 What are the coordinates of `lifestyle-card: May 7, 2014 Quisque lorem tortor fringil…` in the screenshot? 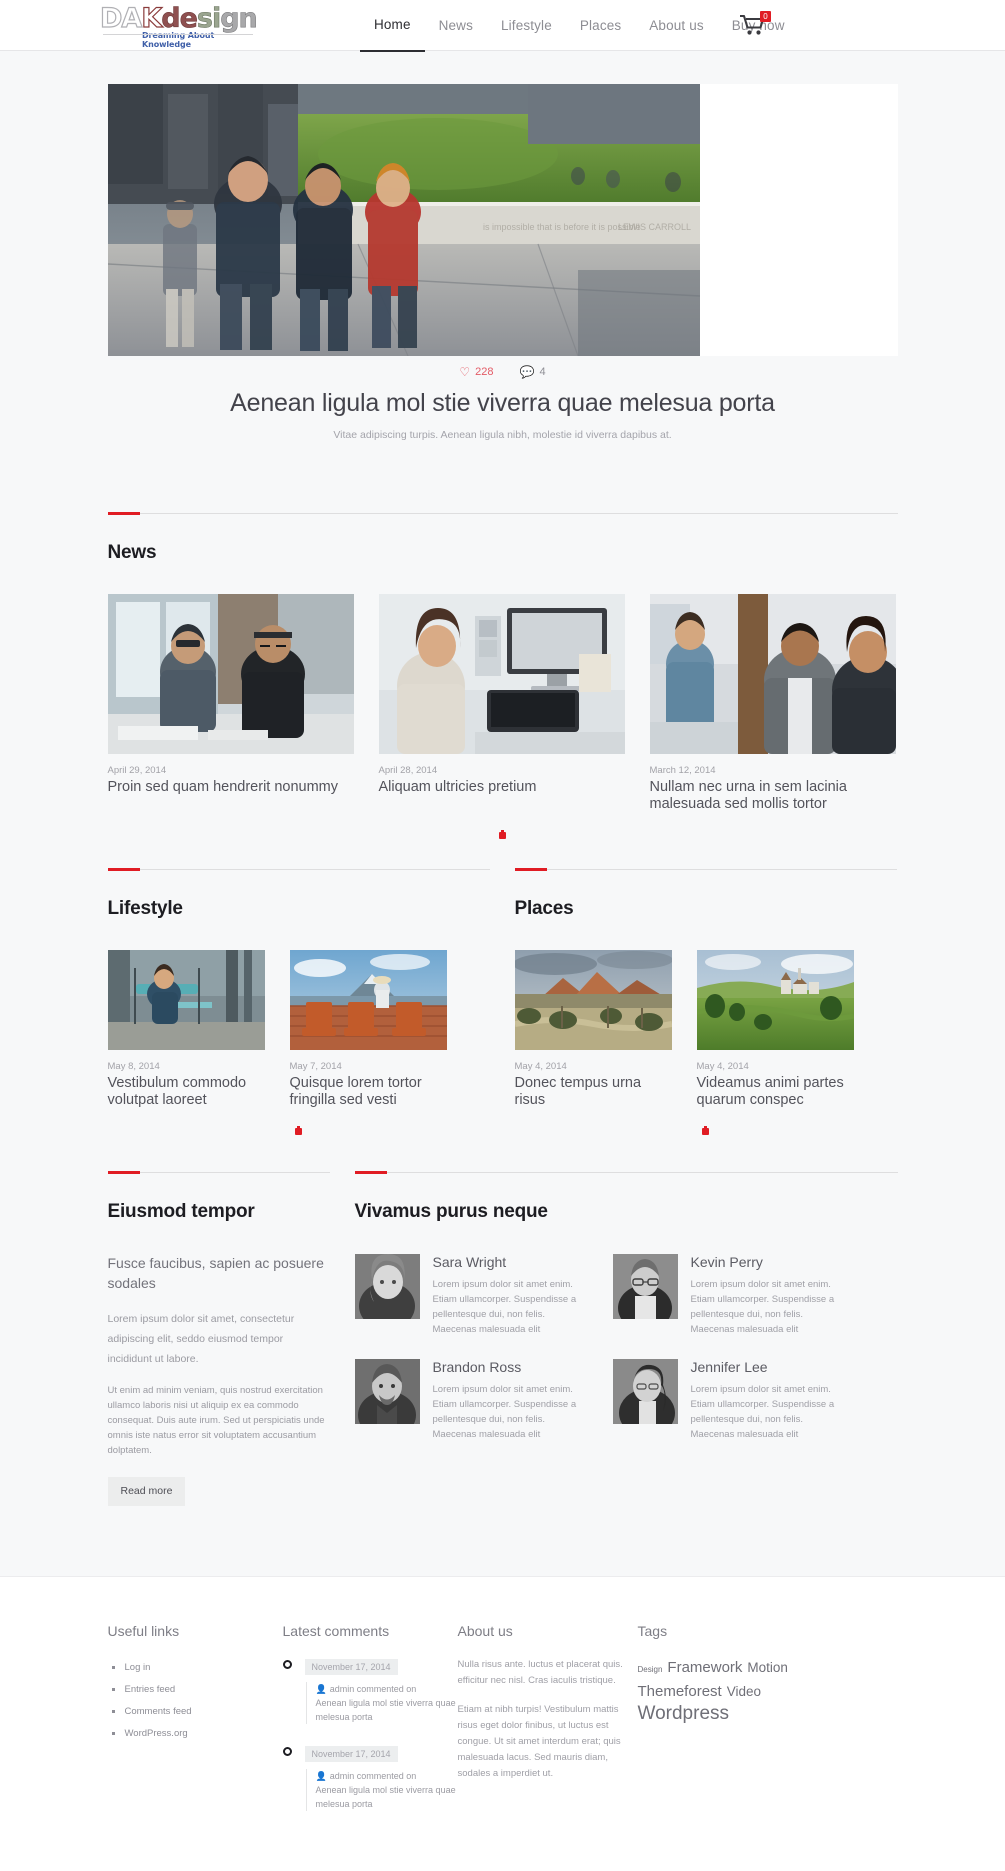 It's located at (368, 1029).